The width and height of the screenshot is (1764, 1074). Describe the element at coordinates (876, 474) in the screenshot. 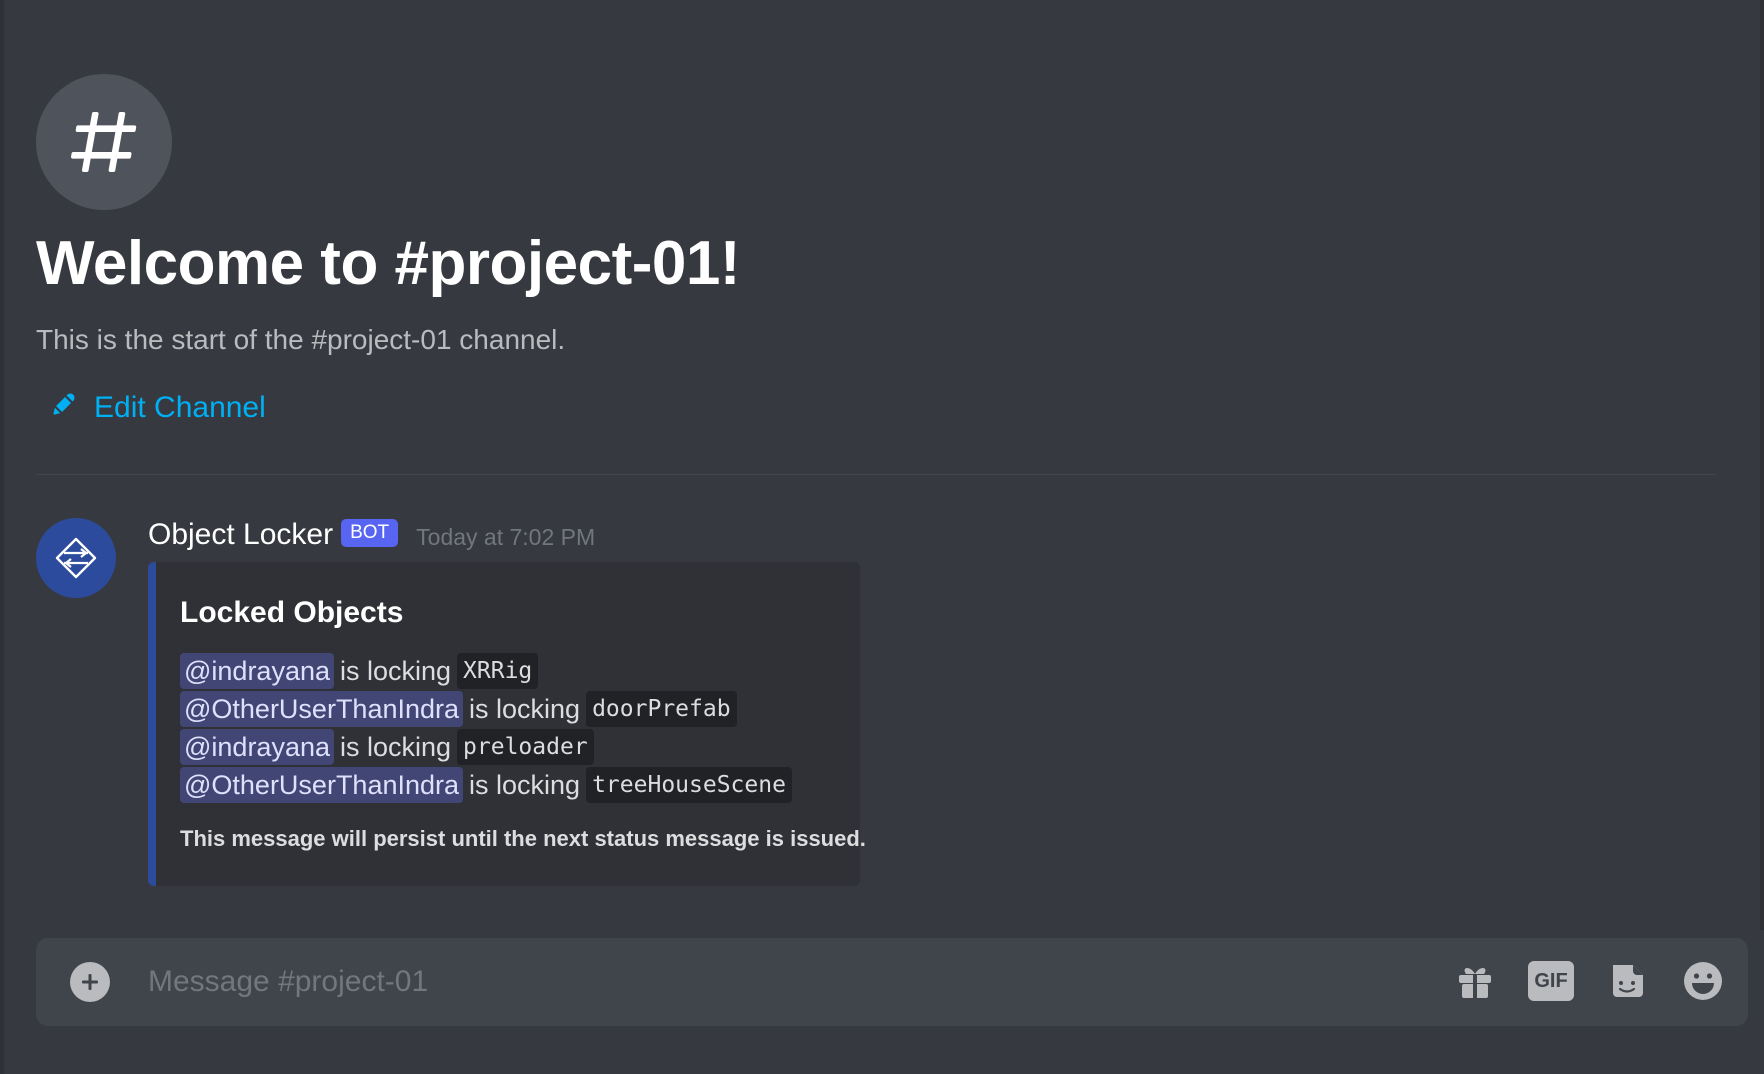

I see `divider` at that location.